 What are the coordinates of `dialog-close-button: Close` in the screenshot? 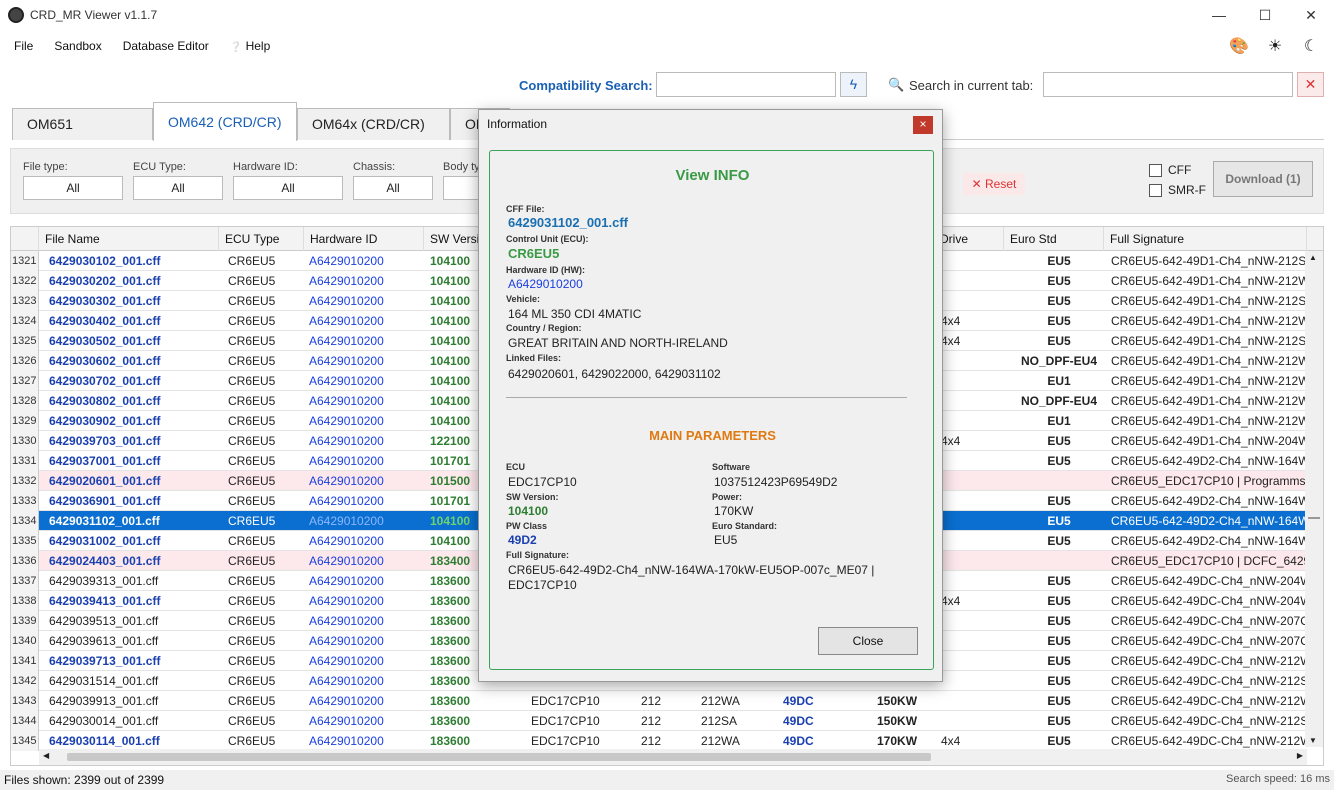 It's located at (868, 641).